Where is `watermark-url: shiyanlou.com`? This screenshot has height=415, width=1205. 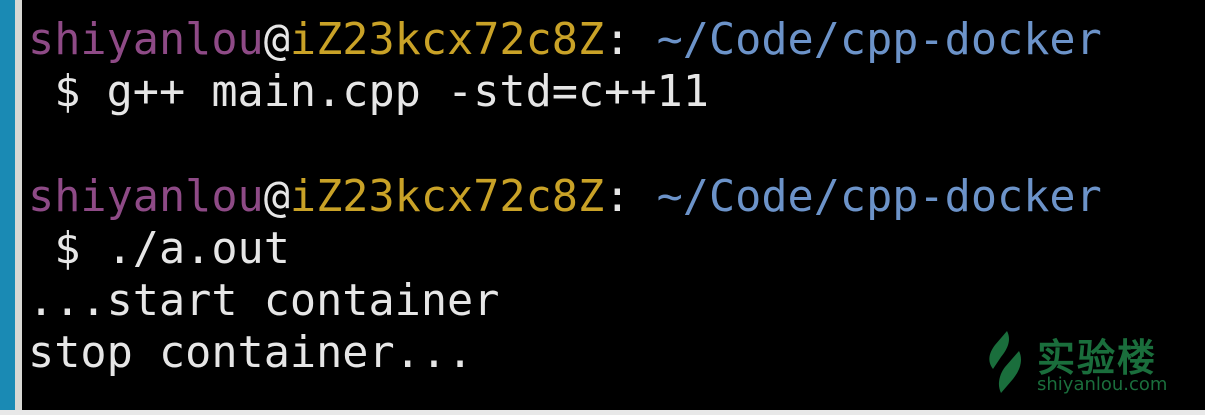 watermark-url: shiyanlou.com is located at coordinates (1102, 384).